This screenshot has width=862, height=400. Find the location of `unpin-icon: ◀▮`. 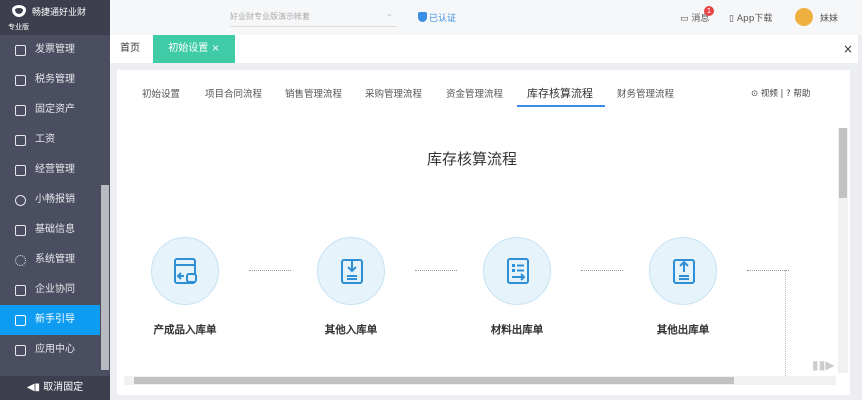

unpin-icon: ◀▮ is located at coordinates (35, 387).